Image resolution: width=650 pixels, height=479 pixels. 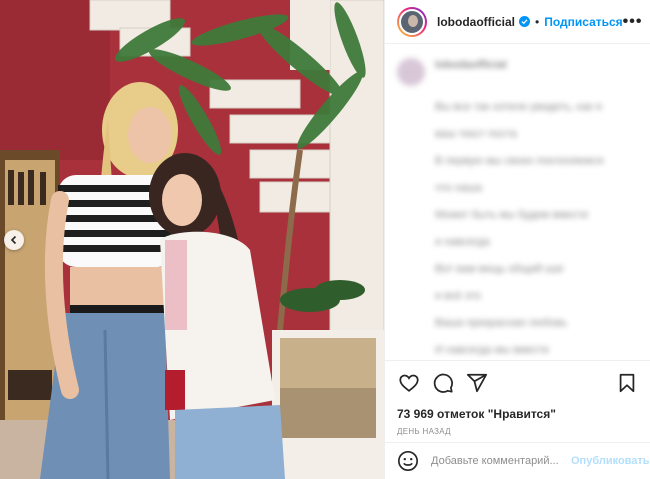 What do you see at coordinates (458, 296) in the screenshot?
I see `caption-line: и всё это` at bounding box center [458, 296].